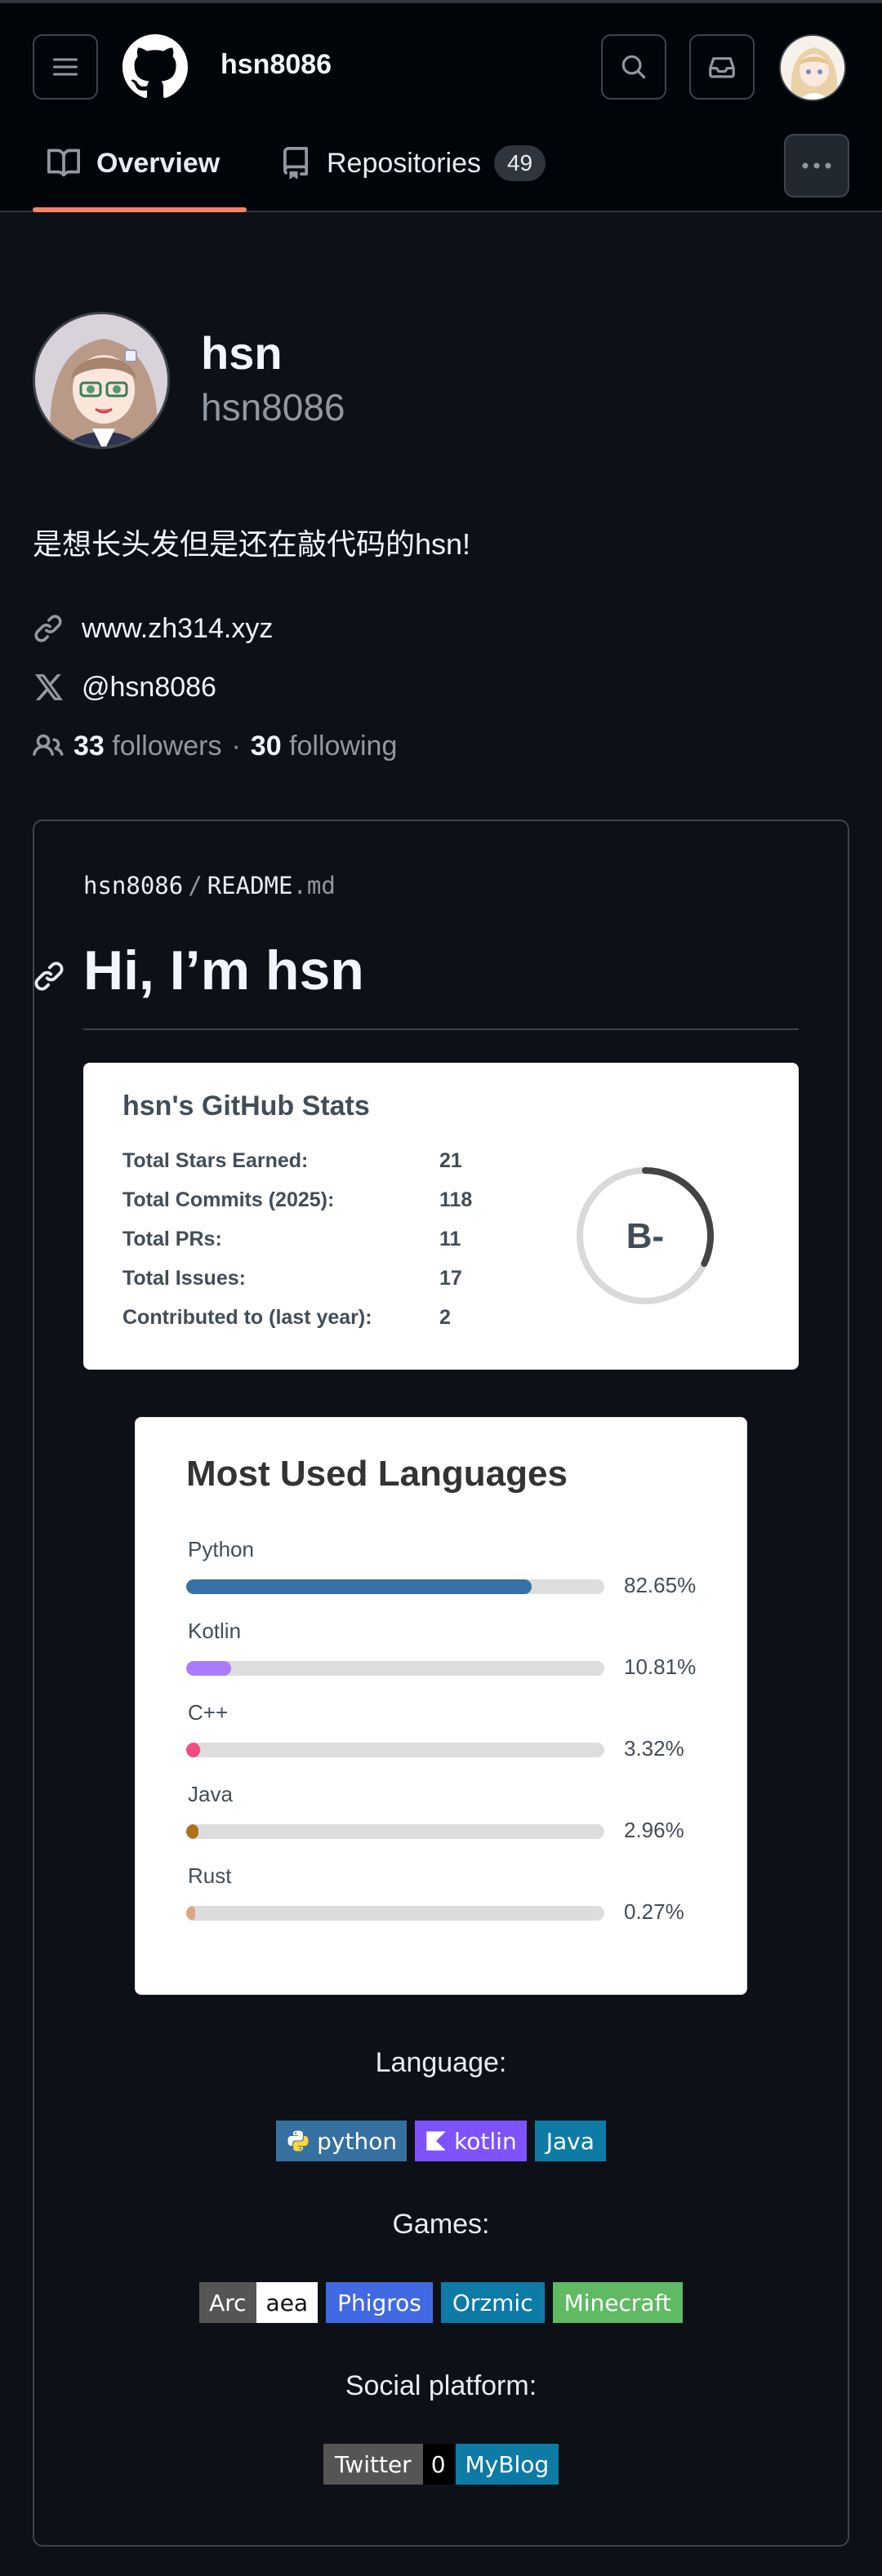 The image size is (882, 2576). Describe the element at coordinates (266, 746) in the screenshot. I see `following-count: 30` at that location.